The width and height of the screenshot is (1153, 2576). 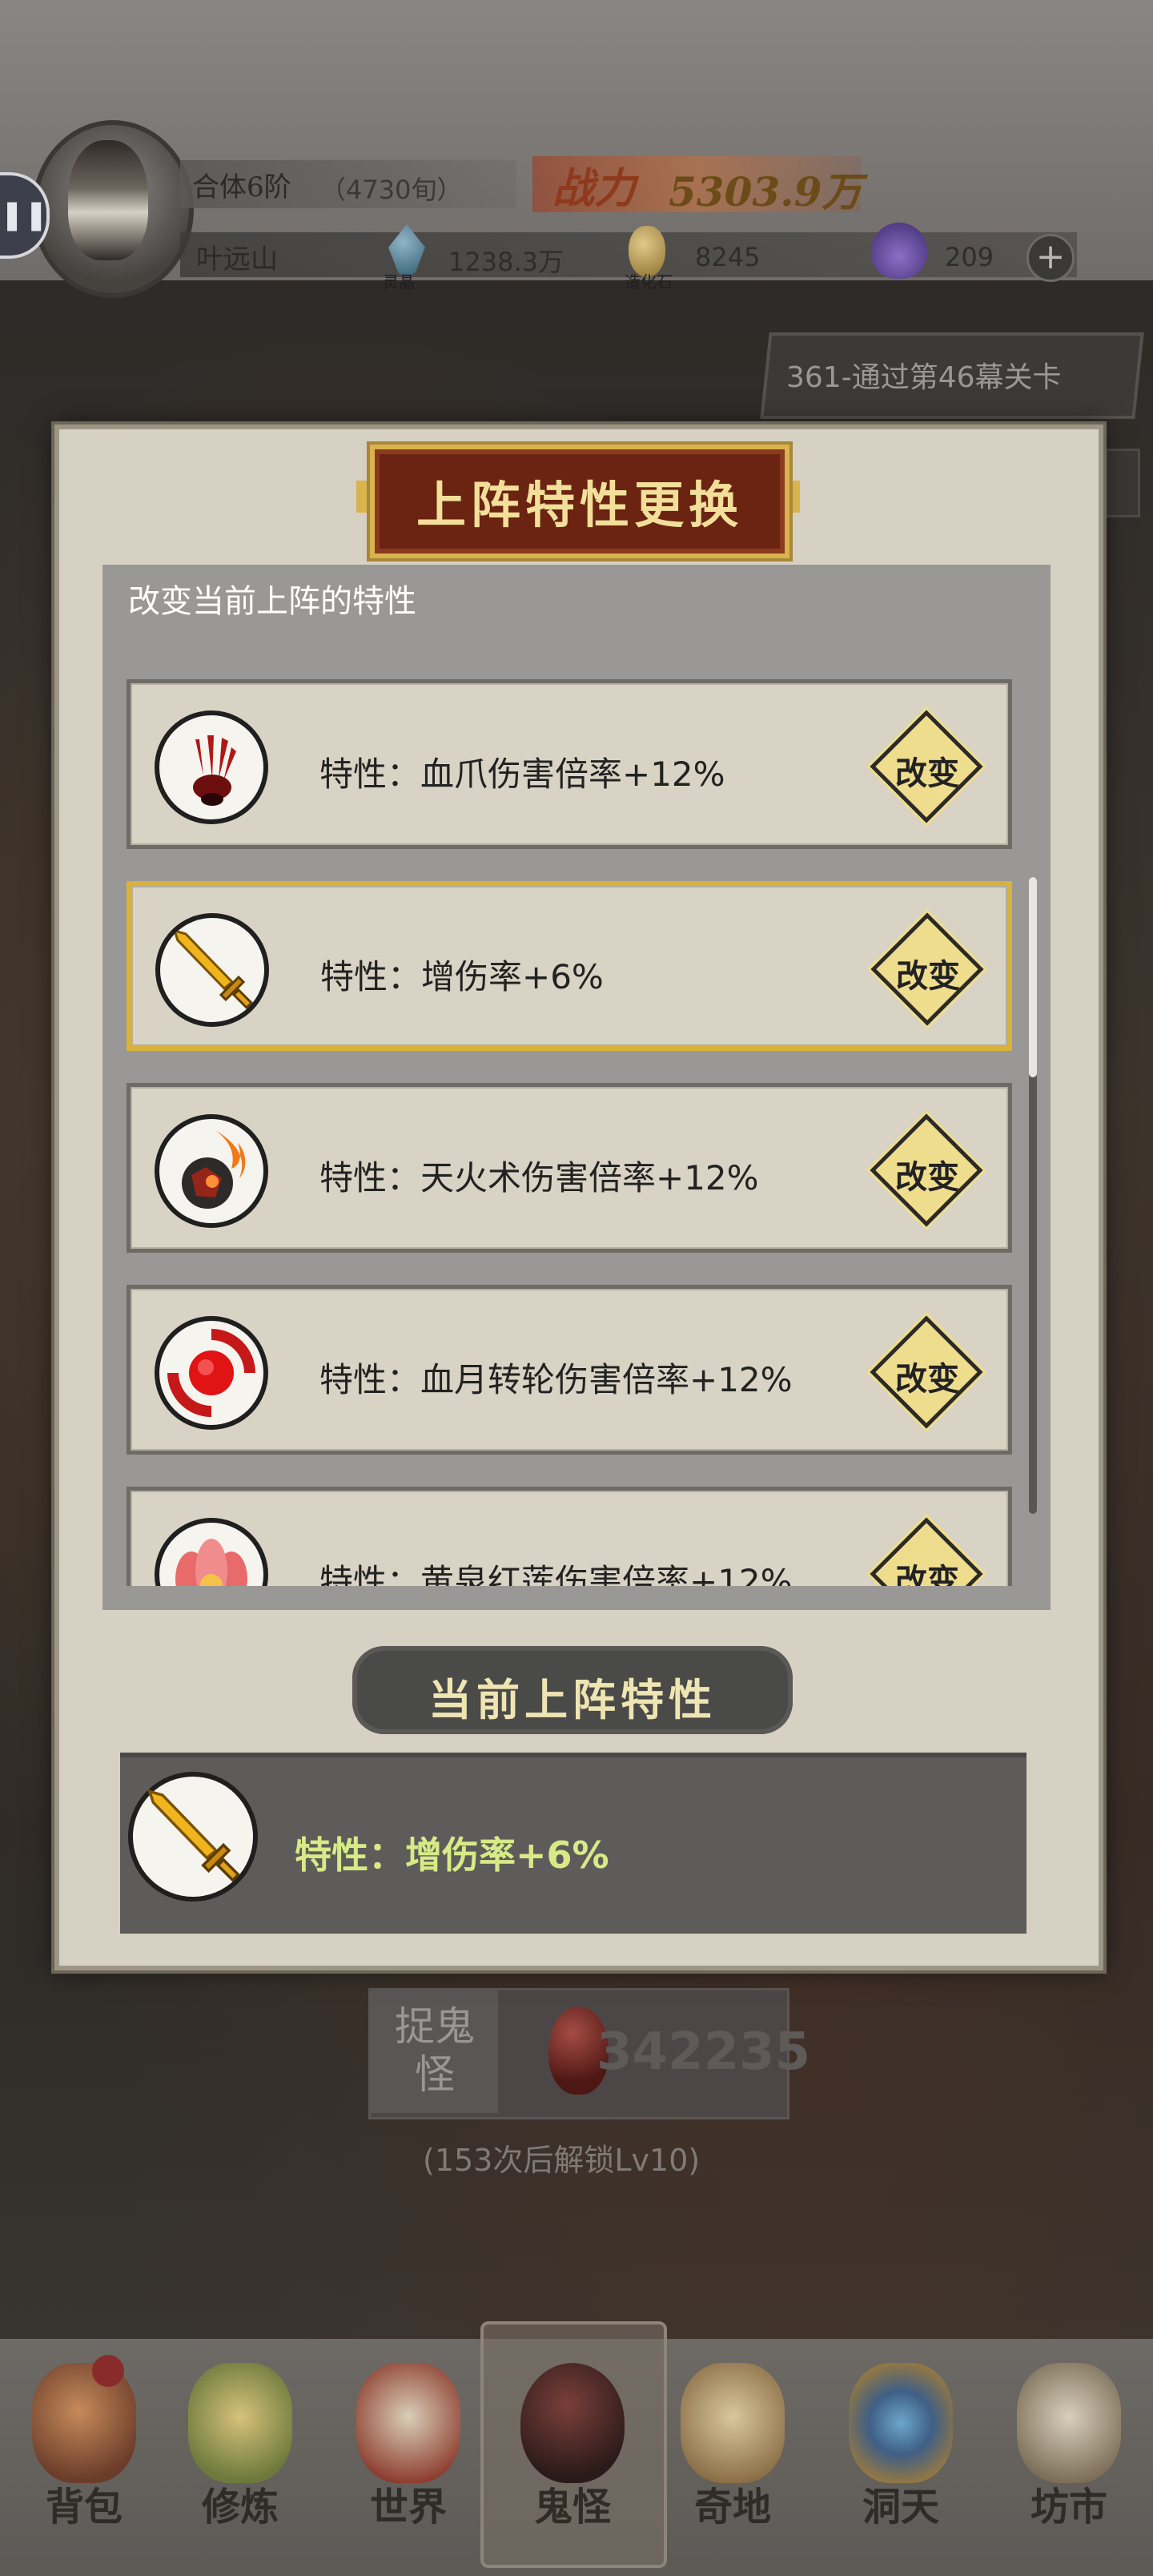 I want to click on list-scroll-thumb, so click(x=1033, y=977).